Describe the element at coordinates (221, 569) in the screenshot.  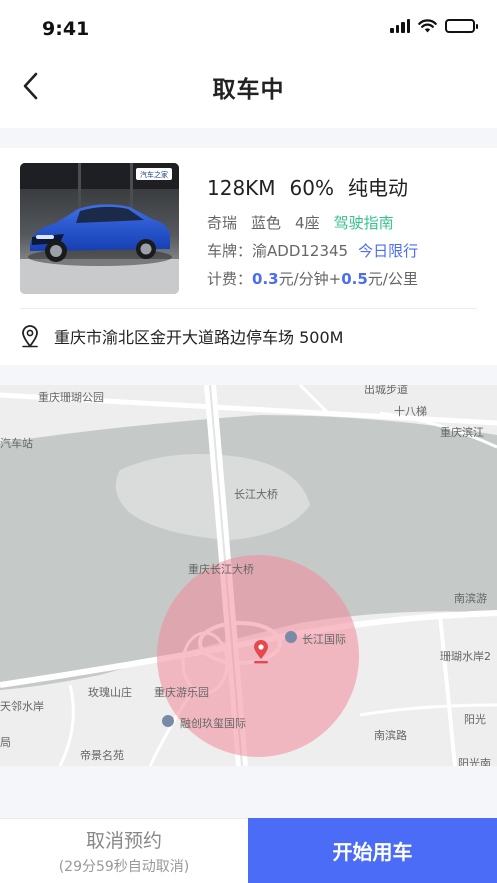
I see `map-label: 重庆长江大桥` at that location.